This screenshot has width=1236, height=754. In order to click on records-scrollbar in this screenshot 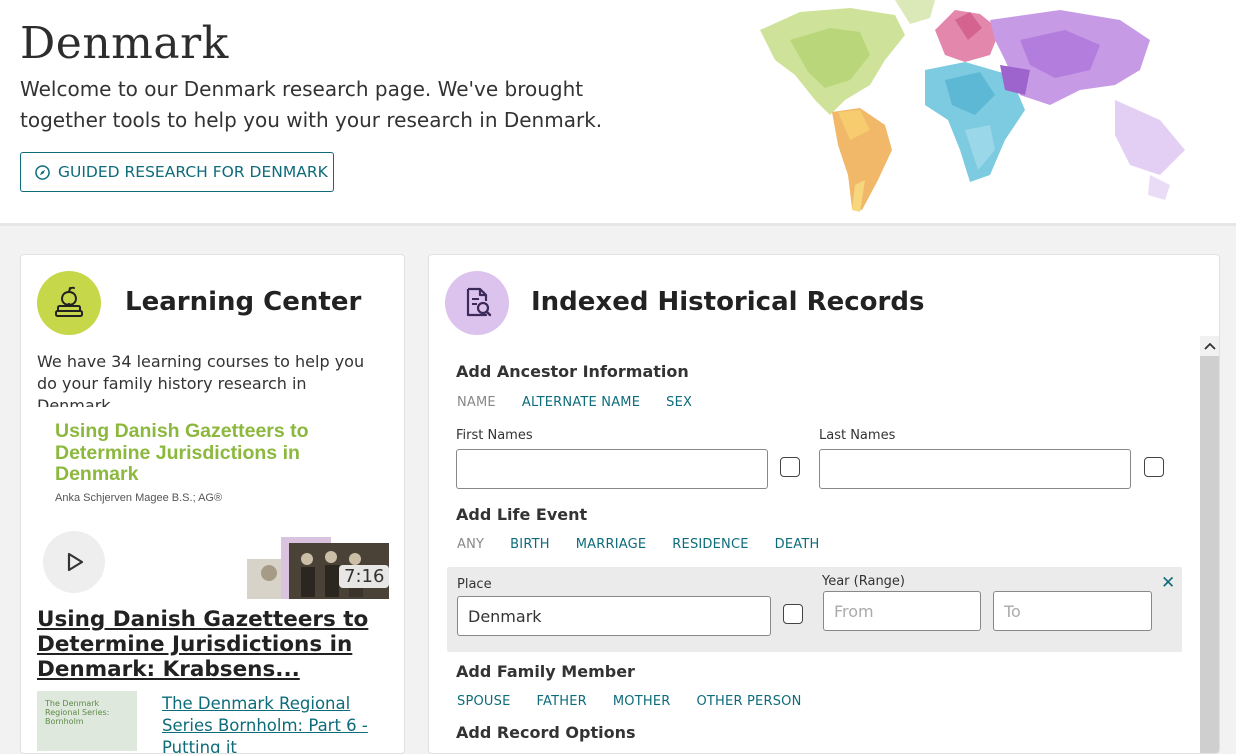, I will do `click(1209, 544)`.